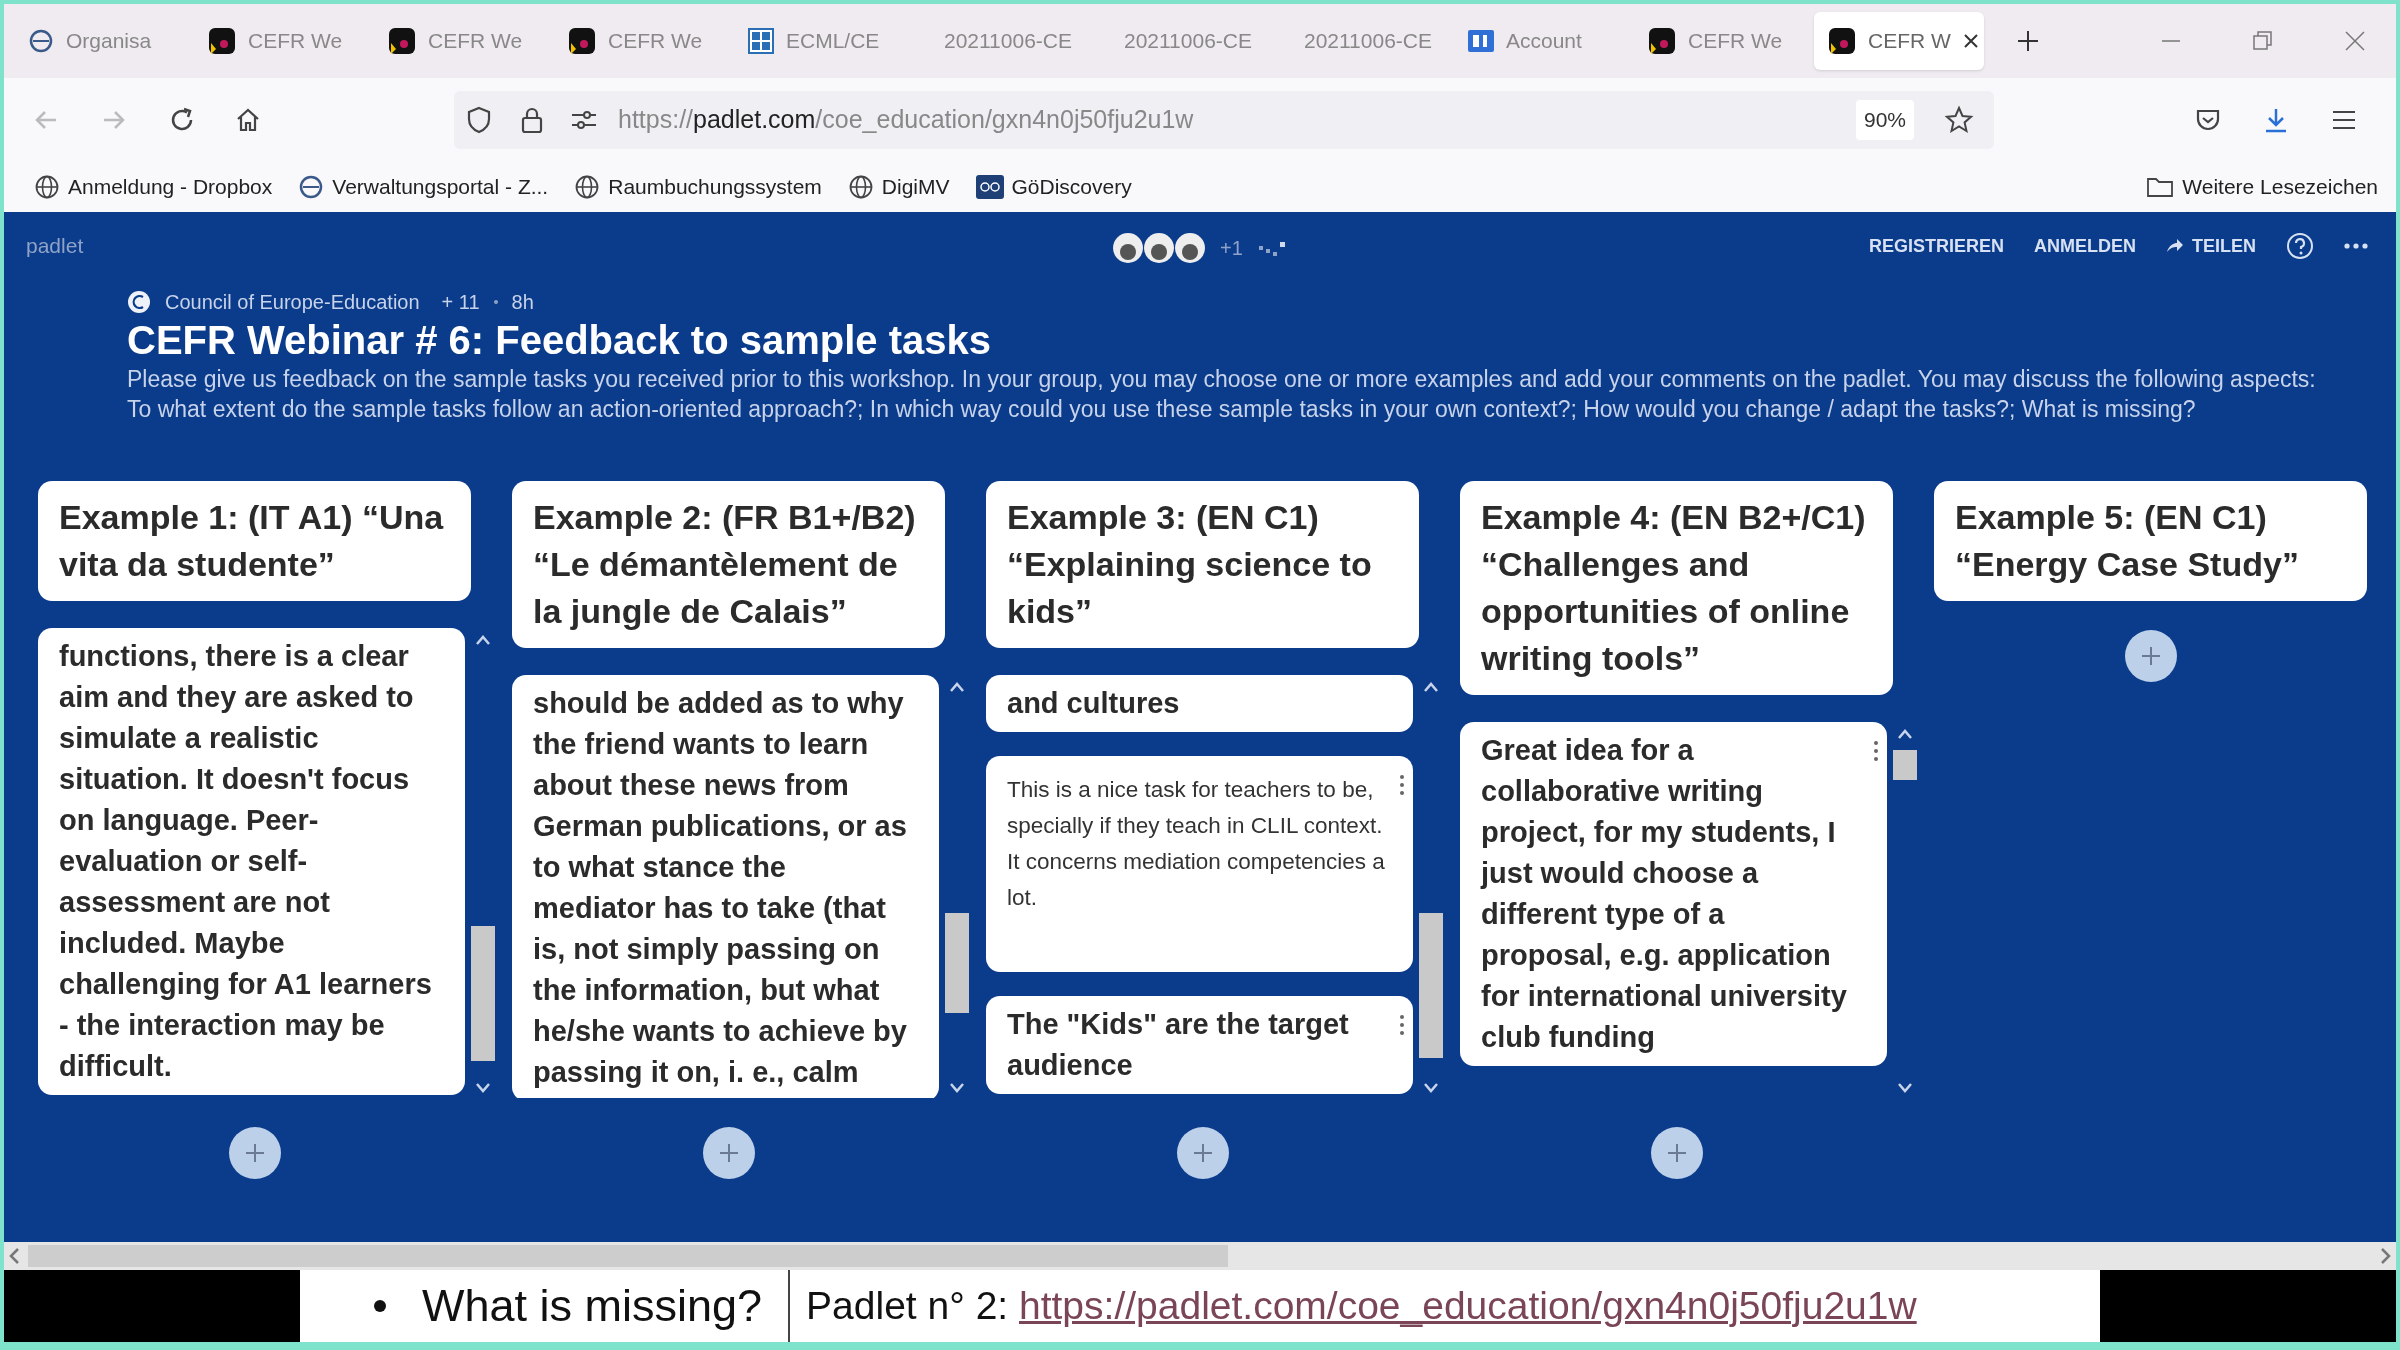  What do you see at coordinates (1202, 564) in the screenshot?
I see `column-header: Example 3: (EN C1) “Explaining science to kids”` at bounding box center [1202, 564].